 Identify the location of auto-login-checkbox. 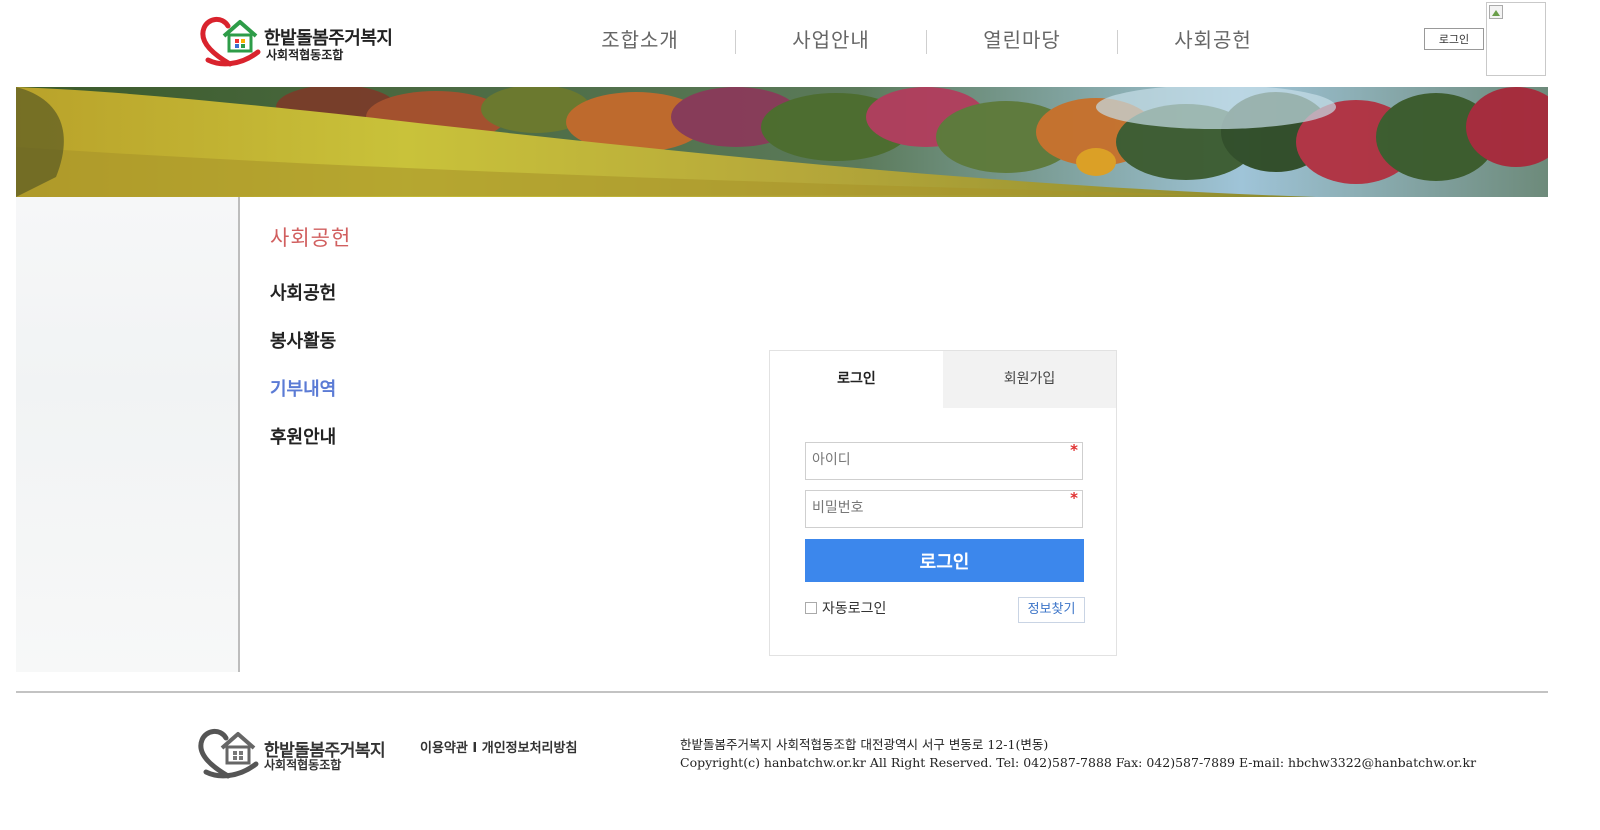
(811, 608).